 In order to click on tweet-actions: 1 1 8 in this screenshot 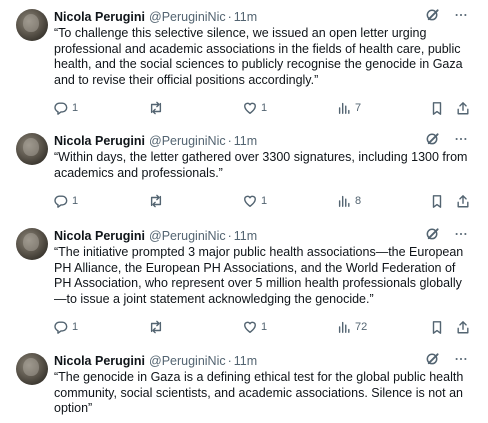, I will do `click(264, 201)`.